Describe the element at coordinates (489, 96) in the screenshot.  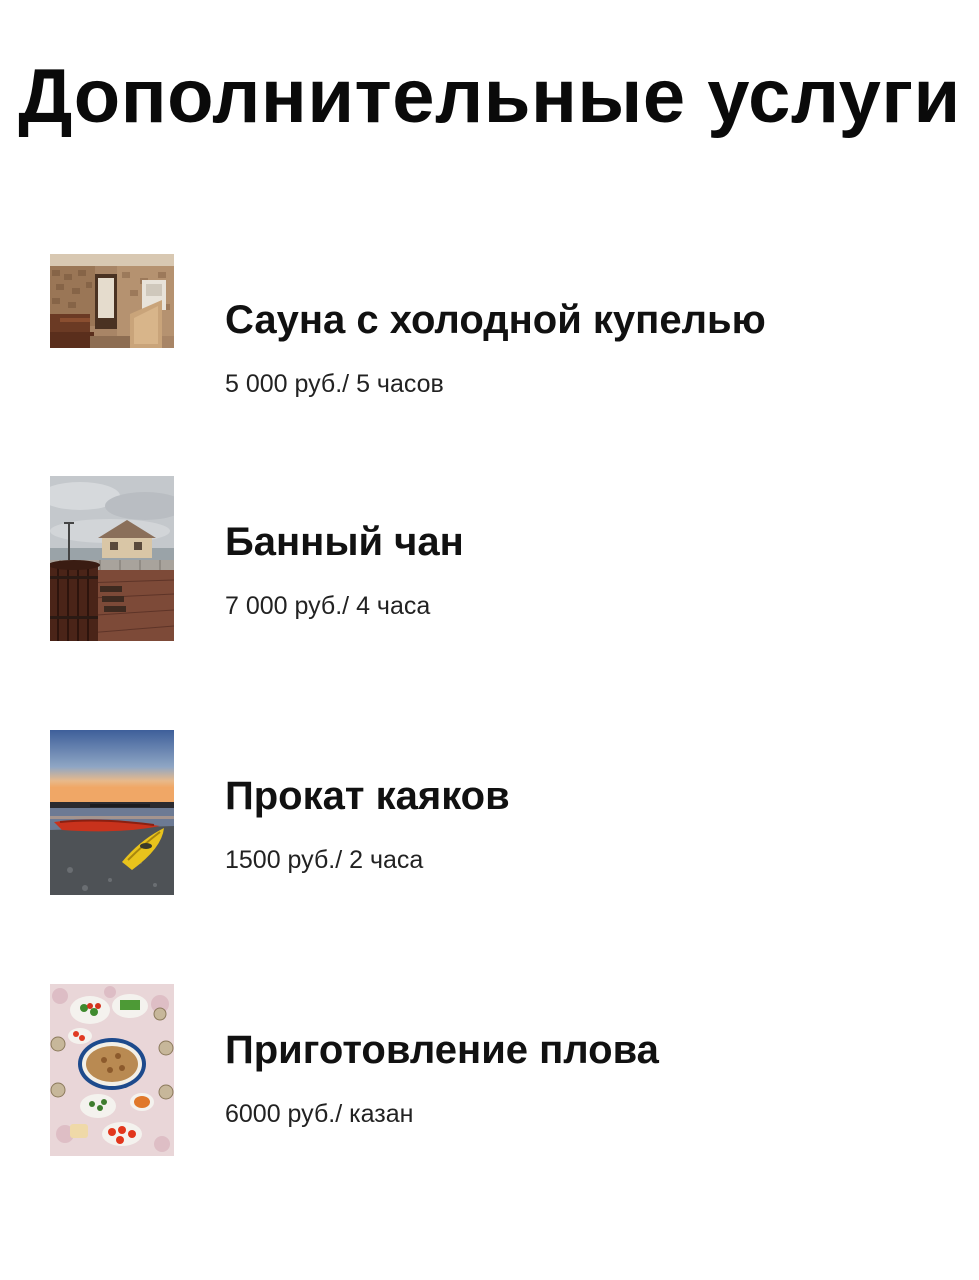
I see `page-title: Дополнительные услуги` at that location.